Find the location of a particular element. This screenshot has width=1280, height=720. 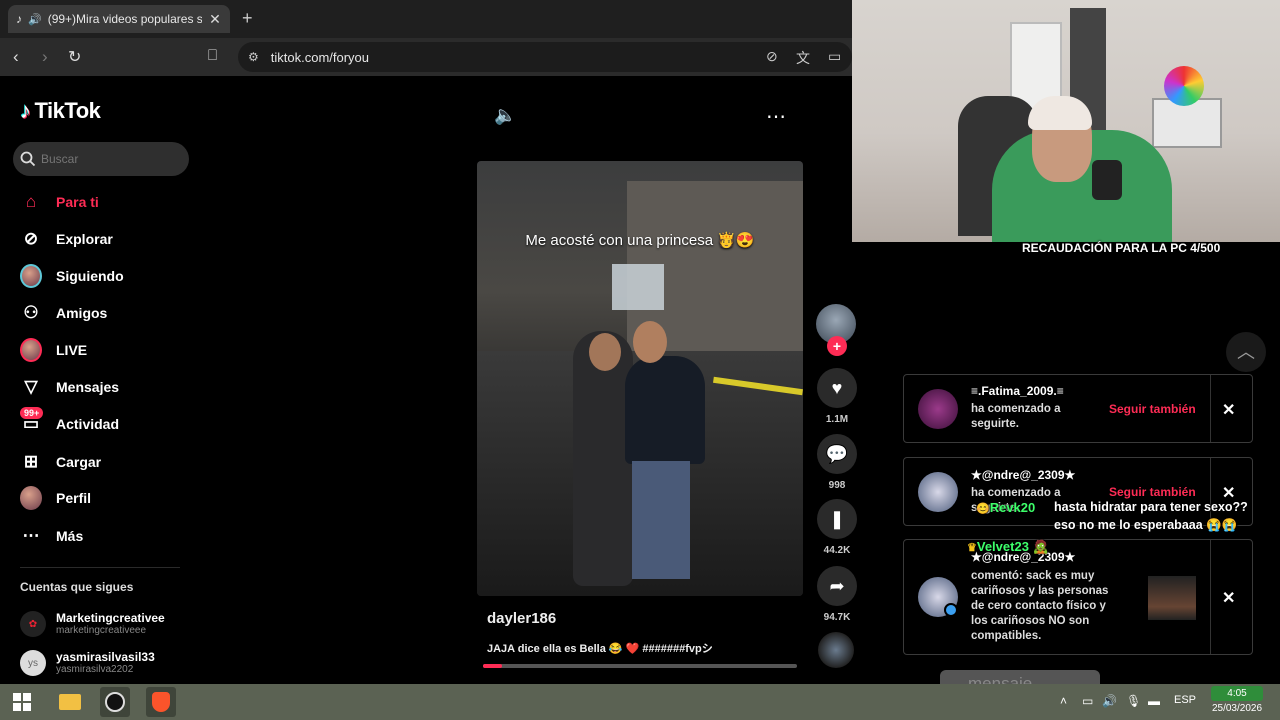

tray-chevron-icon: ˄ is located at coordinates (1063, 701).